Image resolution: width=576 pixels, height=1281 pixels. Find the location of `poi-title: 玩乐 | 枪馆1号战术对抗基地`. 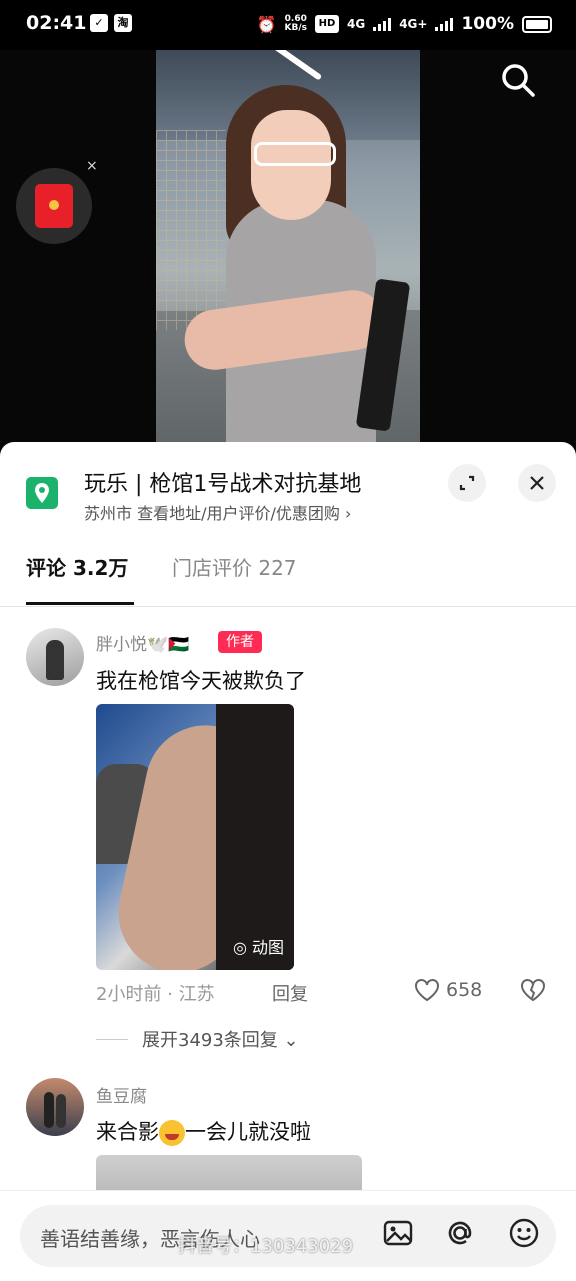

poi-title: 玩乐 | 枪馆1号战术对抗基地 is located at coordinates (222, 482).